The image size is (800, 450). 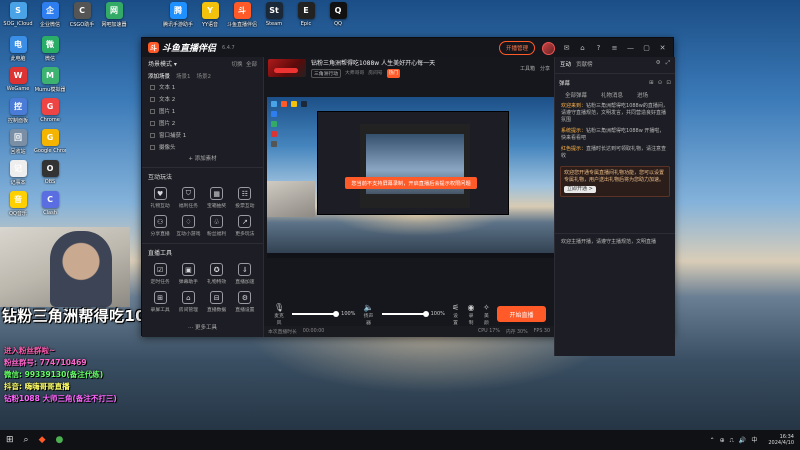 What do you see at coordinates (668, 83) in the screenshot?
I see `popout-icon: ⊡` at bounding box center [668, 83].